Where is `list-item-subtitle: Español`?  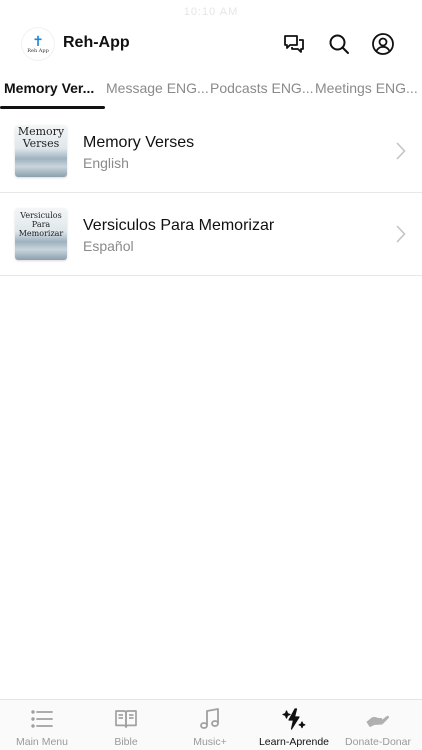
list-item-subtitle: Español is located at coordinates (108, 246).